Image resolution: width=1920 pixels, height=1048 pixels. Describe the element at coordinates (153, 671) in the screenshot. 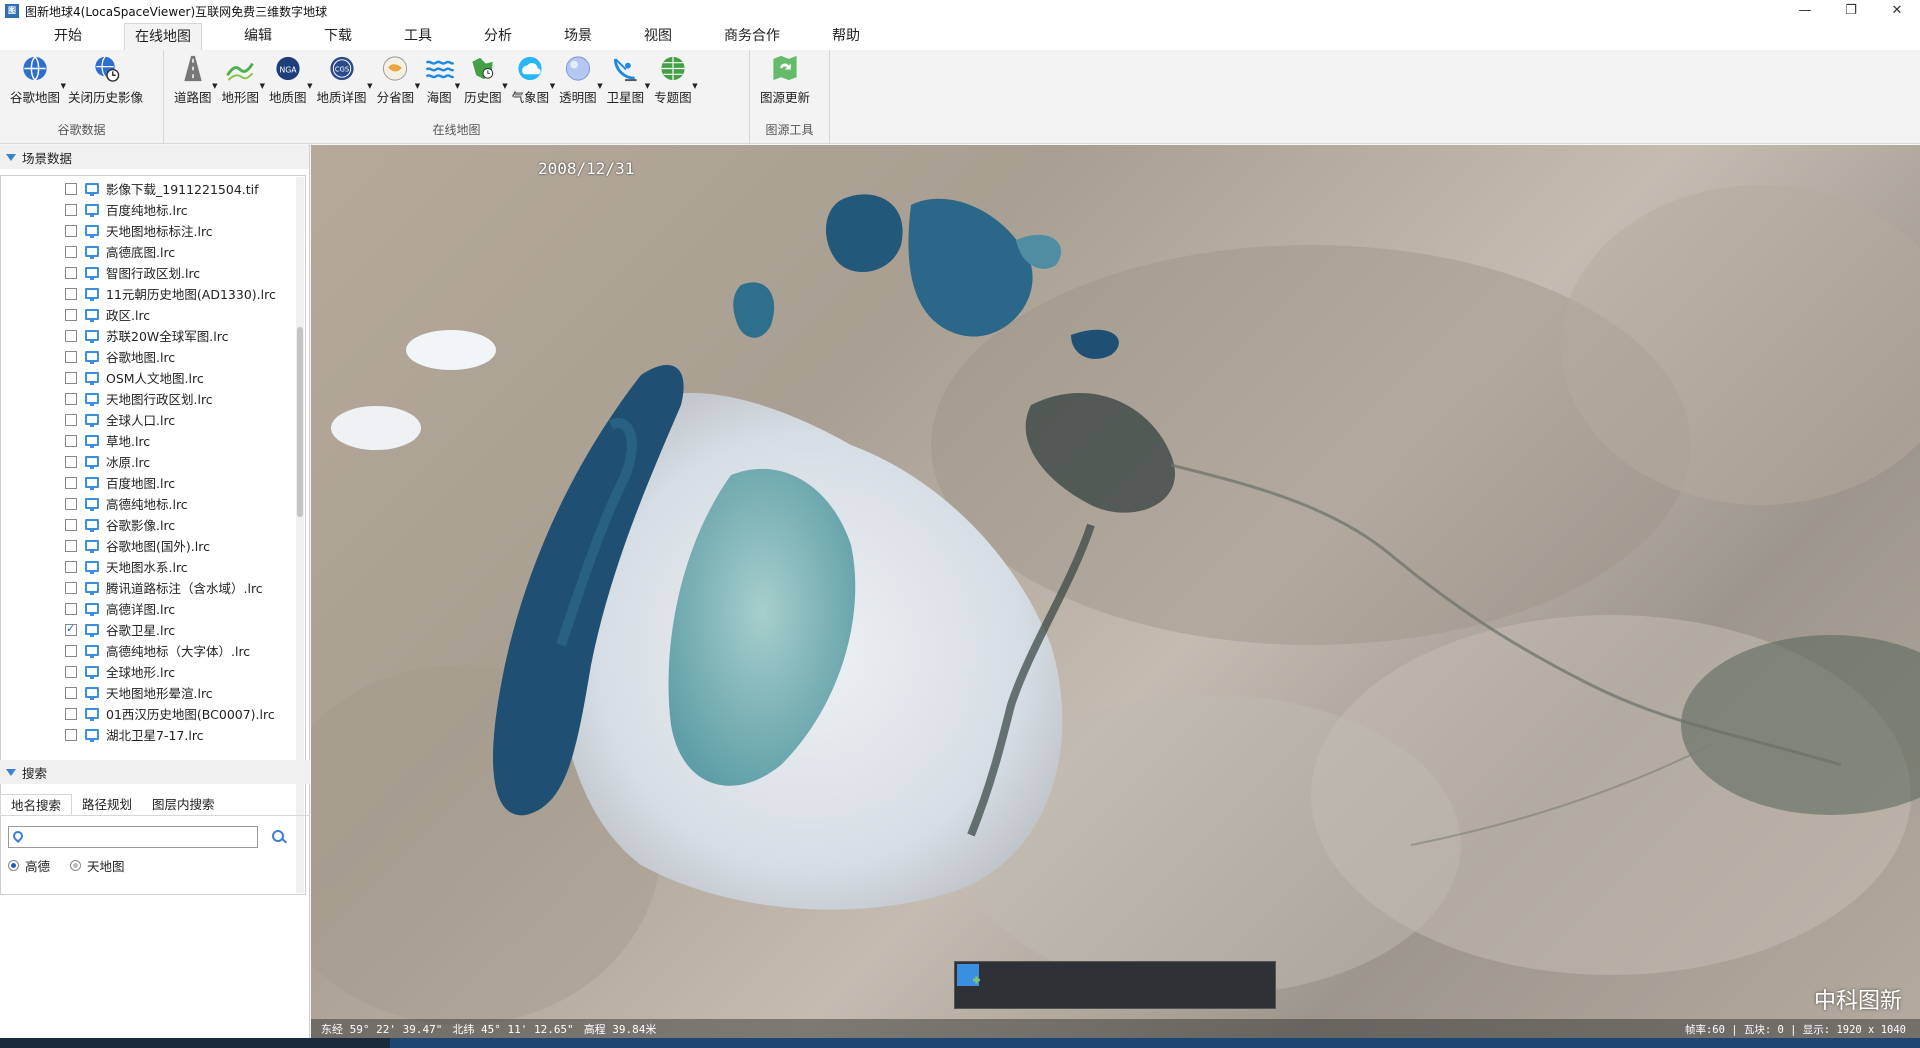

I see `layer-row: 全球地形.lrc` at that location.